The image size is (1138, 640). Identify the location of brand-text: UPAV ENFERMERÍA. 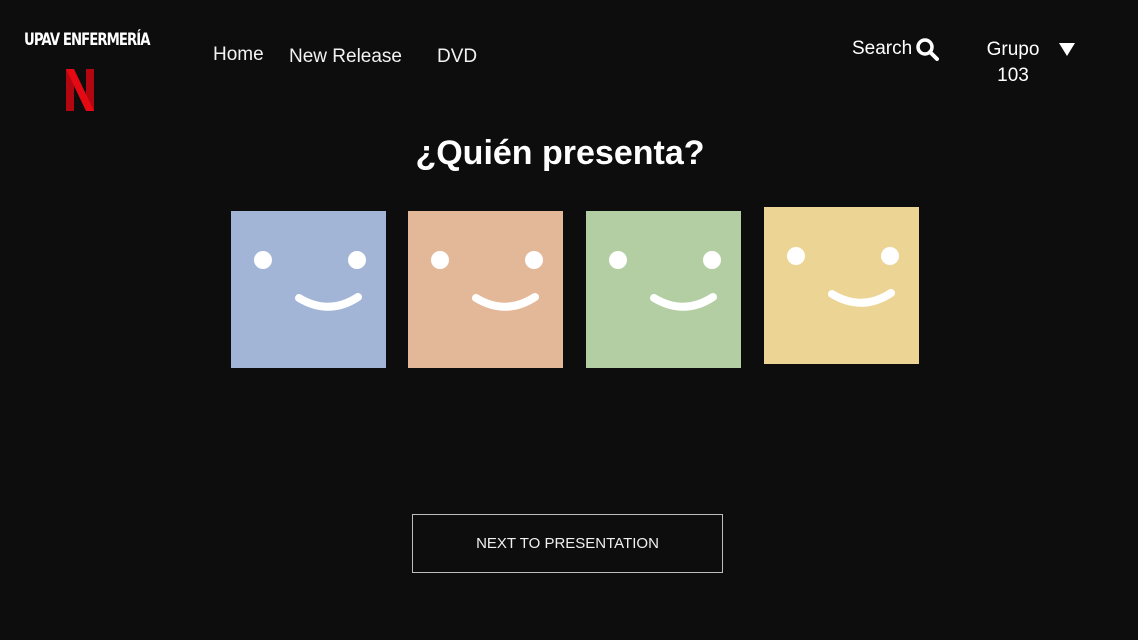
(87, 40).